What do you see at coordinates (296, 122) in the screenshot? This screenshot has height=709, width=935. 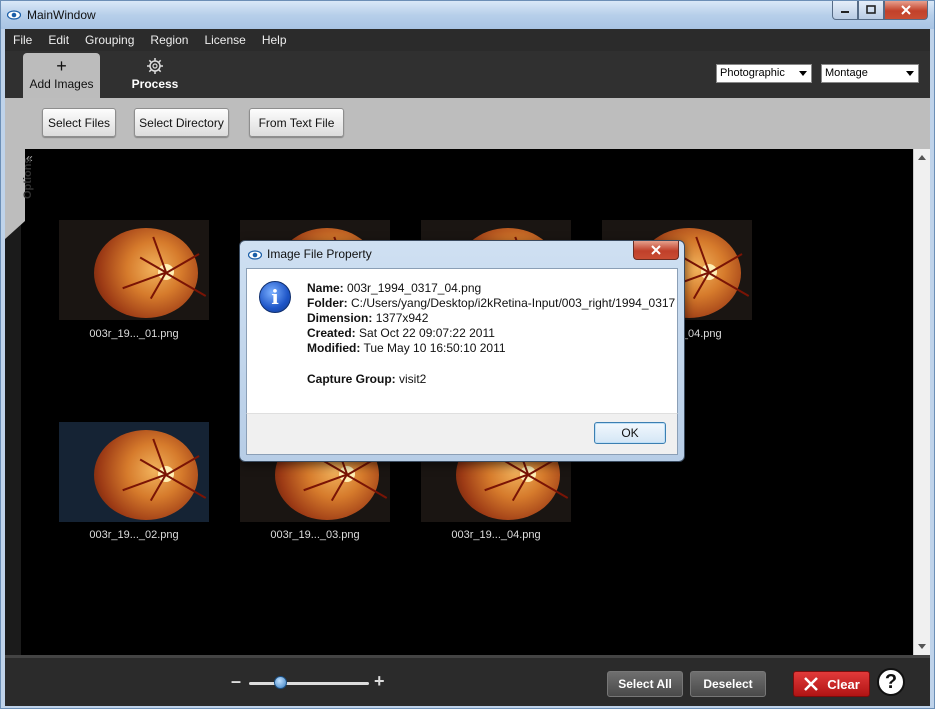 I see `from-text-file-button: From Text File` at bounding box center [296, 122].